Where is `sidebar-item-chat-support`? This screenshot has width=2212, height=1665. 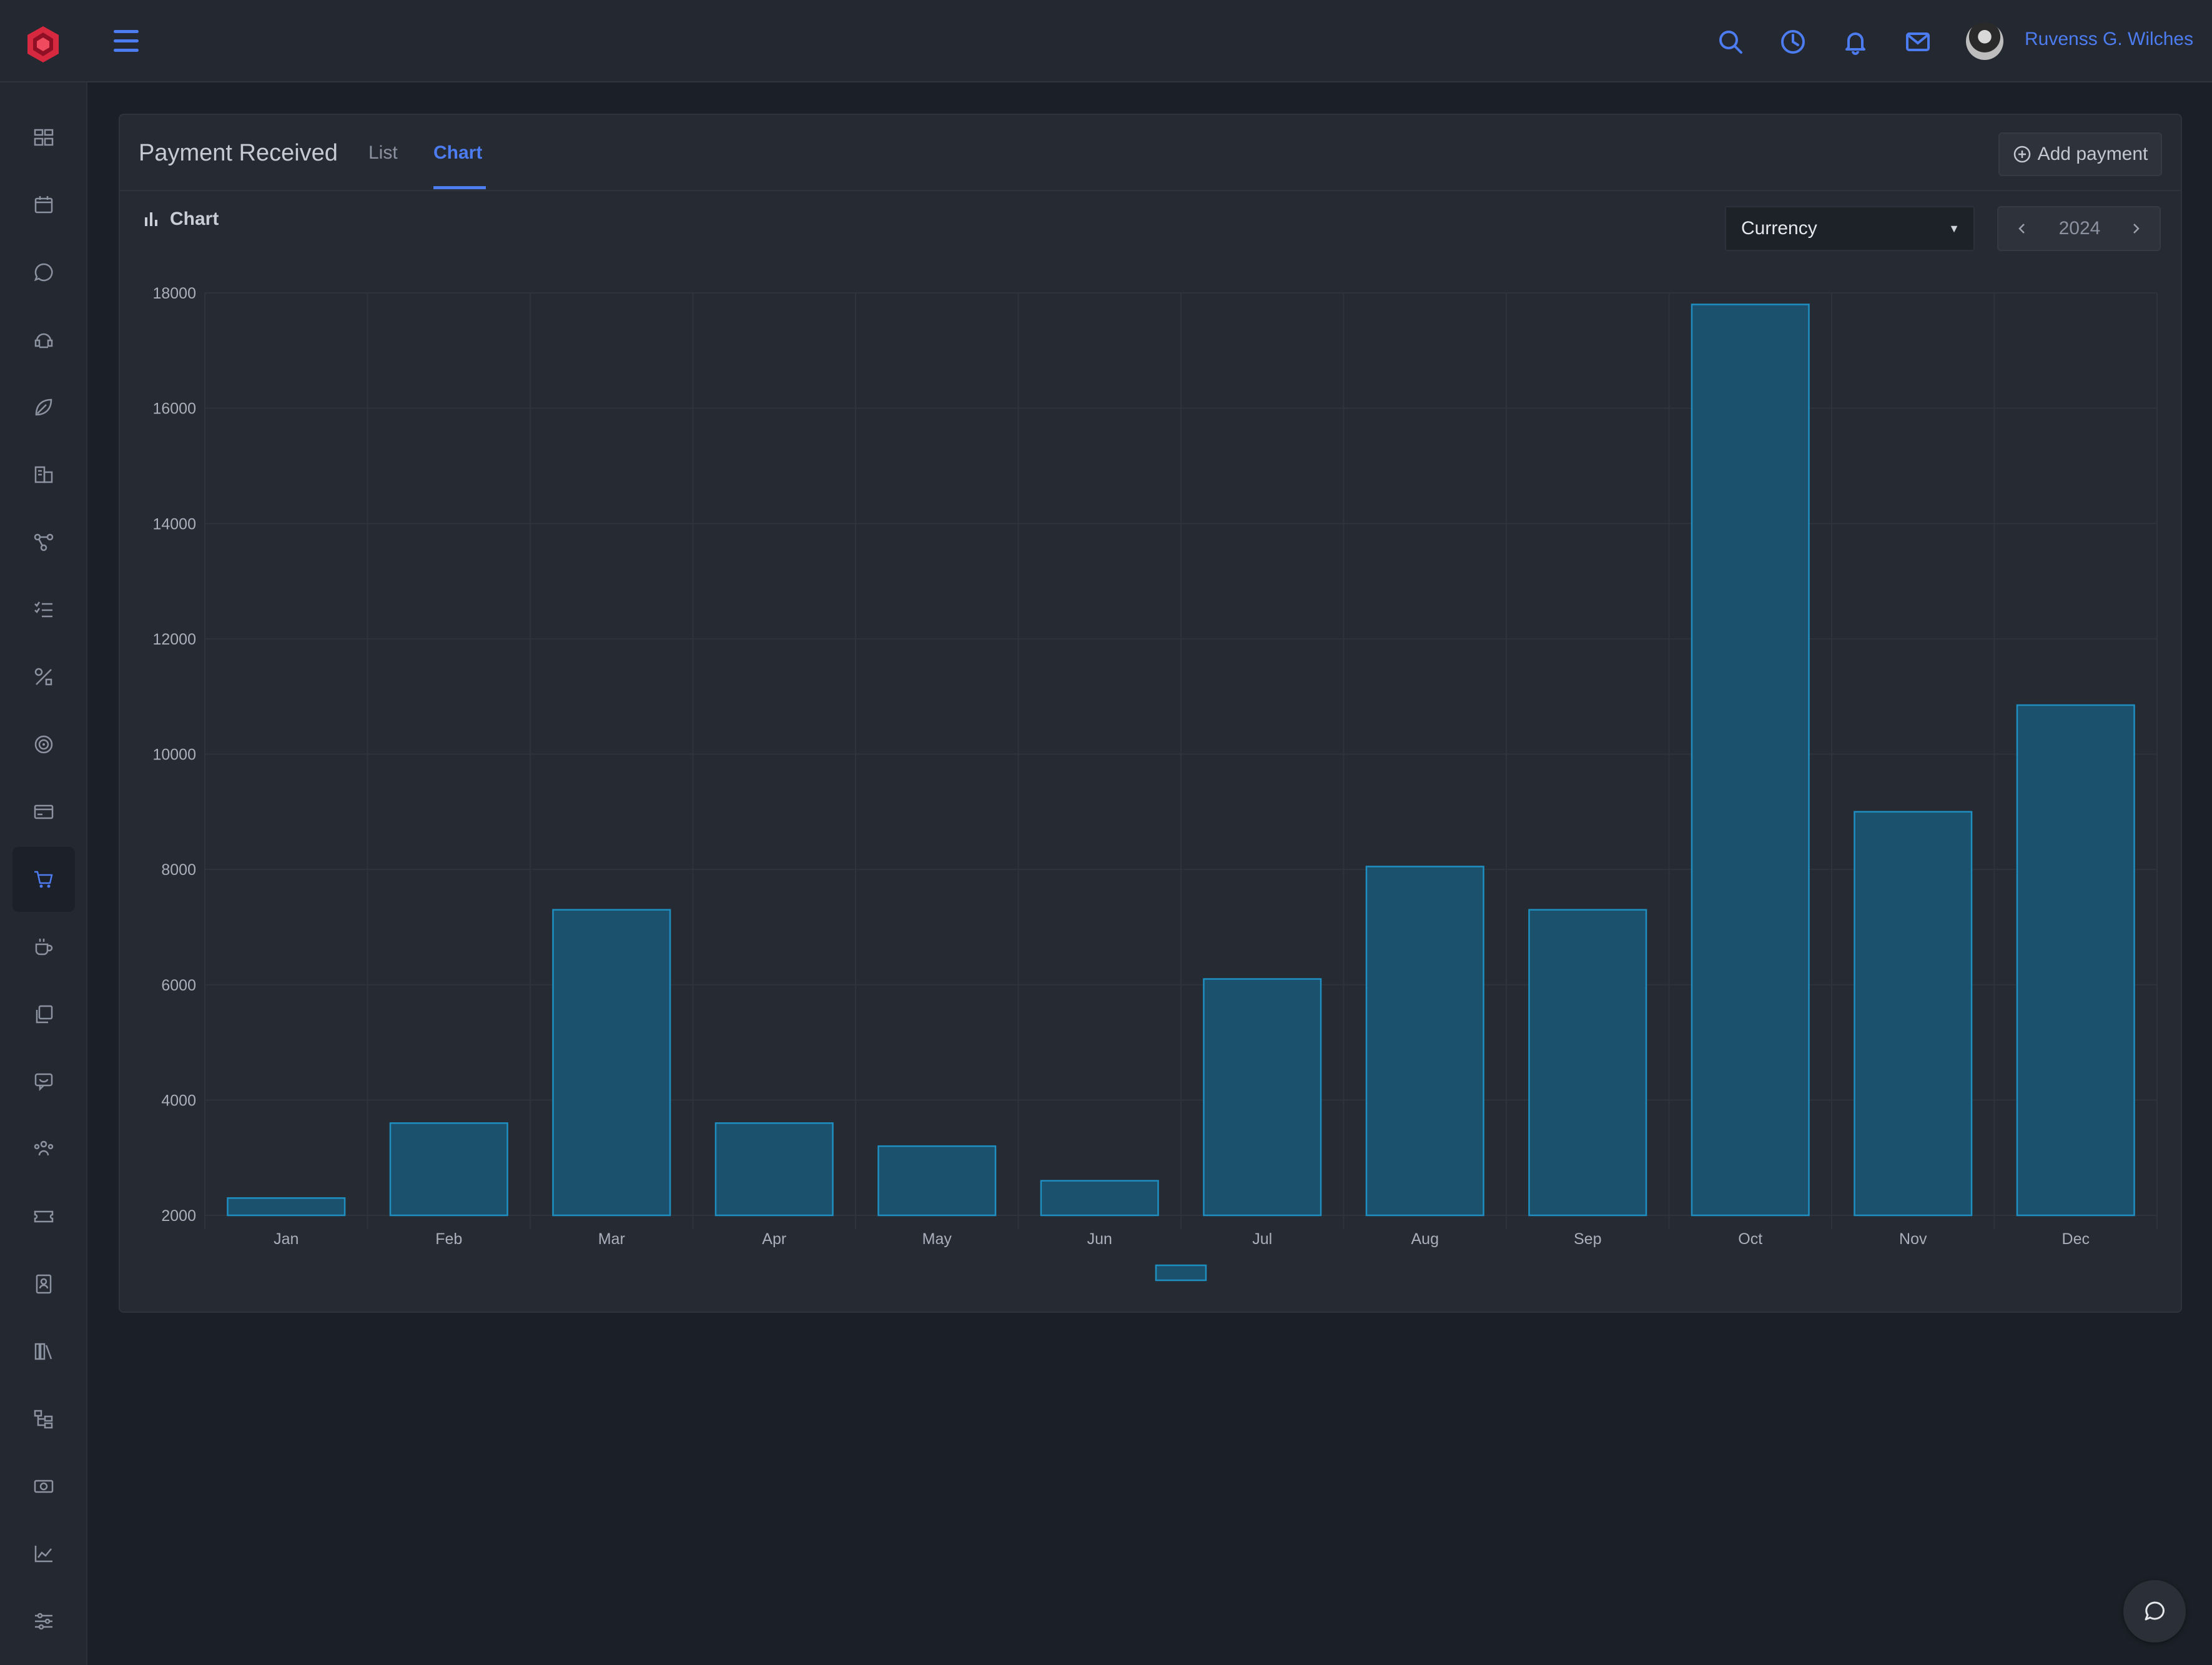 sidebar-item-chat-support is located at coordinates (43, 1081).